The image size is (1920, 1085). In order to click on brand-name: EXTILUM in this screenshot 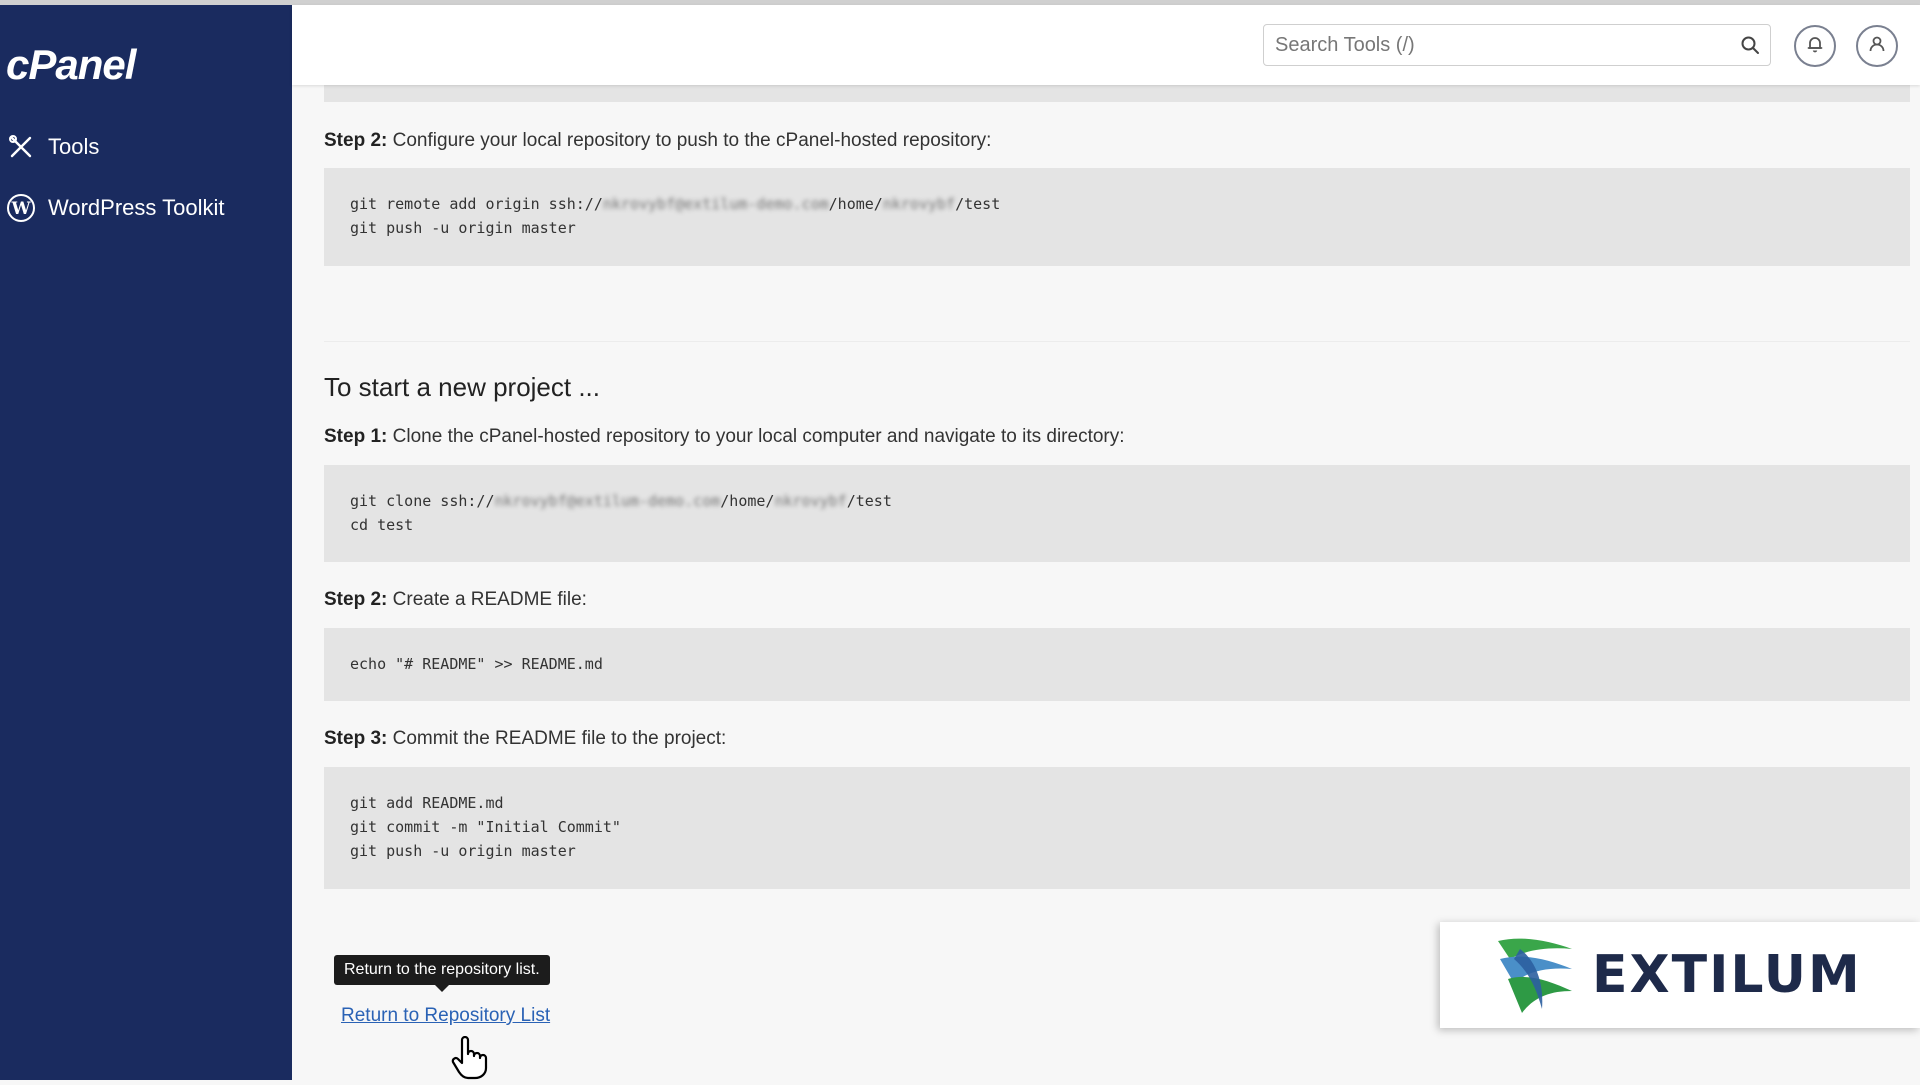, I will do `click(1727, 975)`.